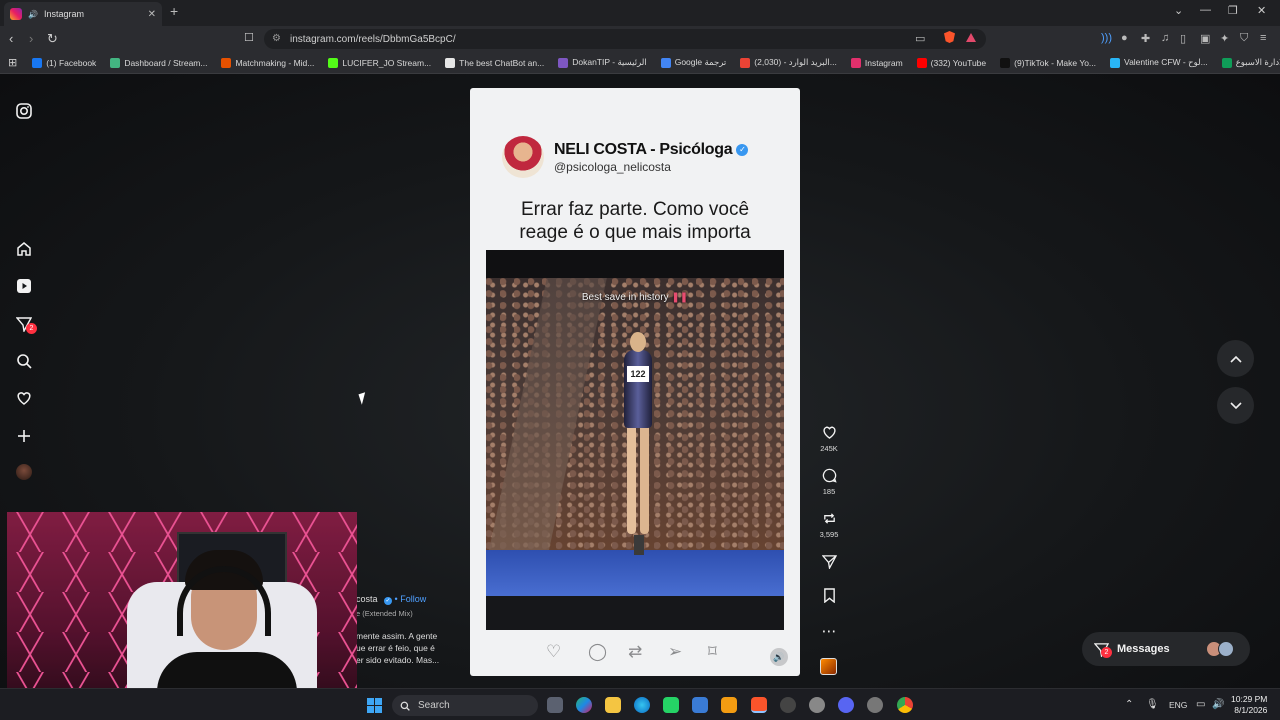 Image resolution: width=1280 pixels, height=720 pixels. I want to click on tab-instagram: 🔊 Instagram ✕, so click(83, 14).